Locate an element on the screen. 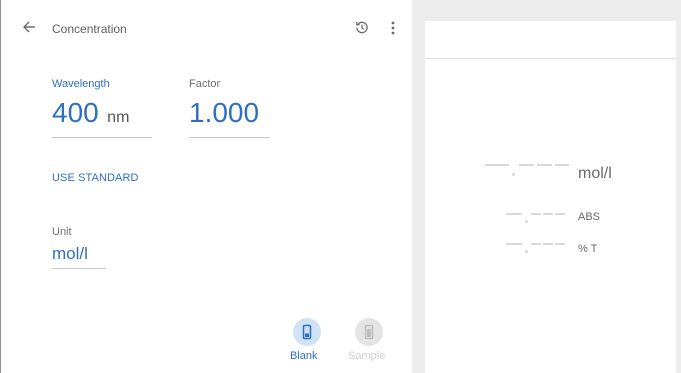 The height and width of the screenshot is (373, 681). wavelength-underline is located at coordinates (102, 137).